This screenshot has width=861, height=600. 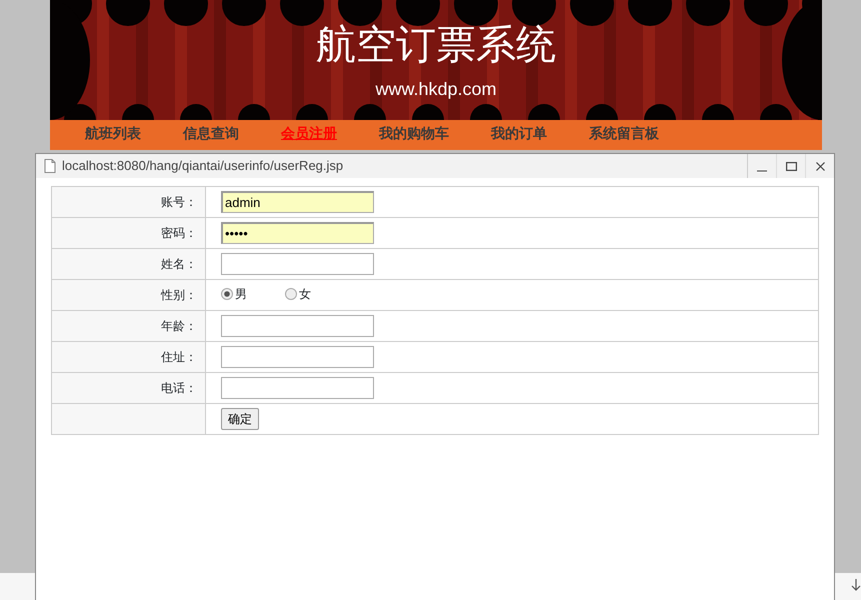 What do you see at coordinates (129, 202) in the screenshot?
I see `field-label: 账号：` at bounding box center [129, 202].